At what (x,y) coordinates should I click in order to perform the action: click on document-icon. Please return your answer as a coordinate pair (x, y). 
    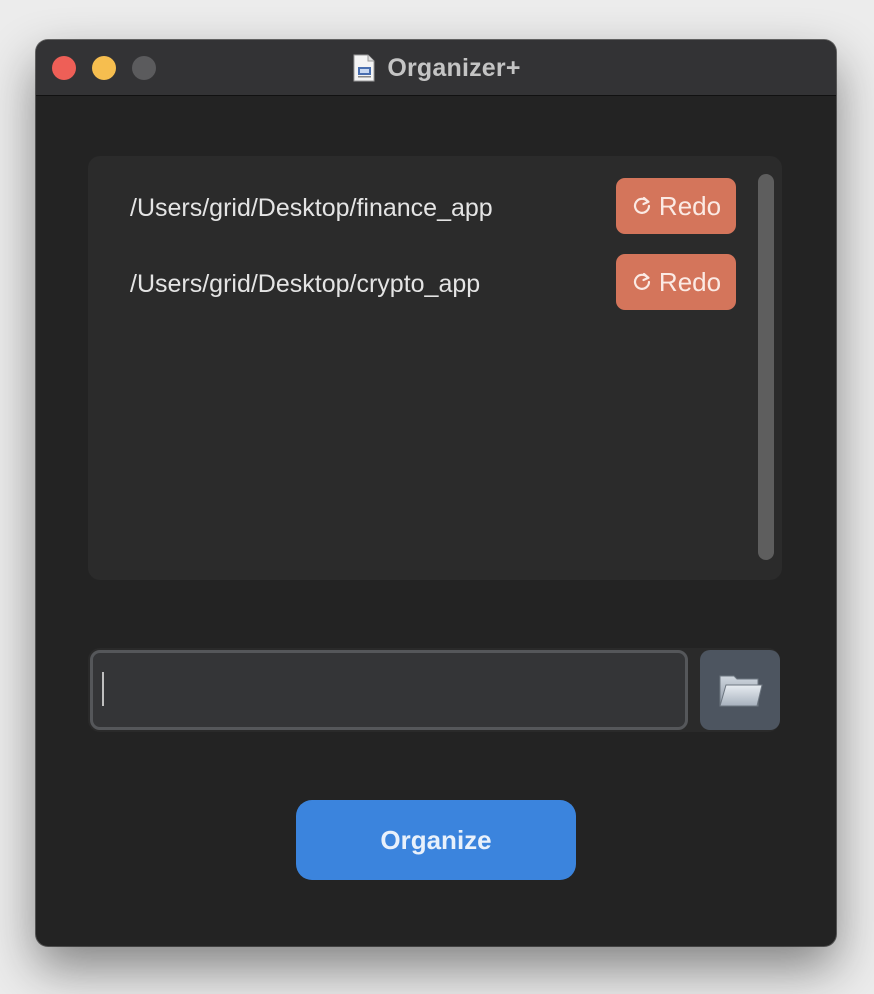
    Looking at the image, I should click on (364, 68).